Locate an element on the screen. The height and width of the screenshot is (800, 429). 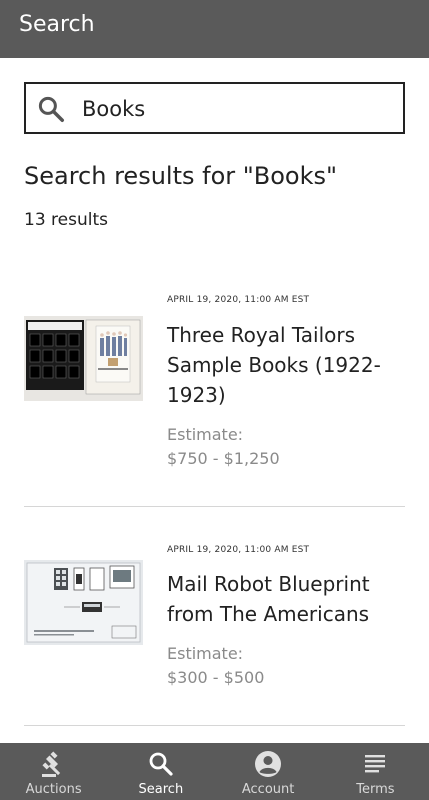
results-heading: Search results for "Books" is located at coordinates (181, 176).